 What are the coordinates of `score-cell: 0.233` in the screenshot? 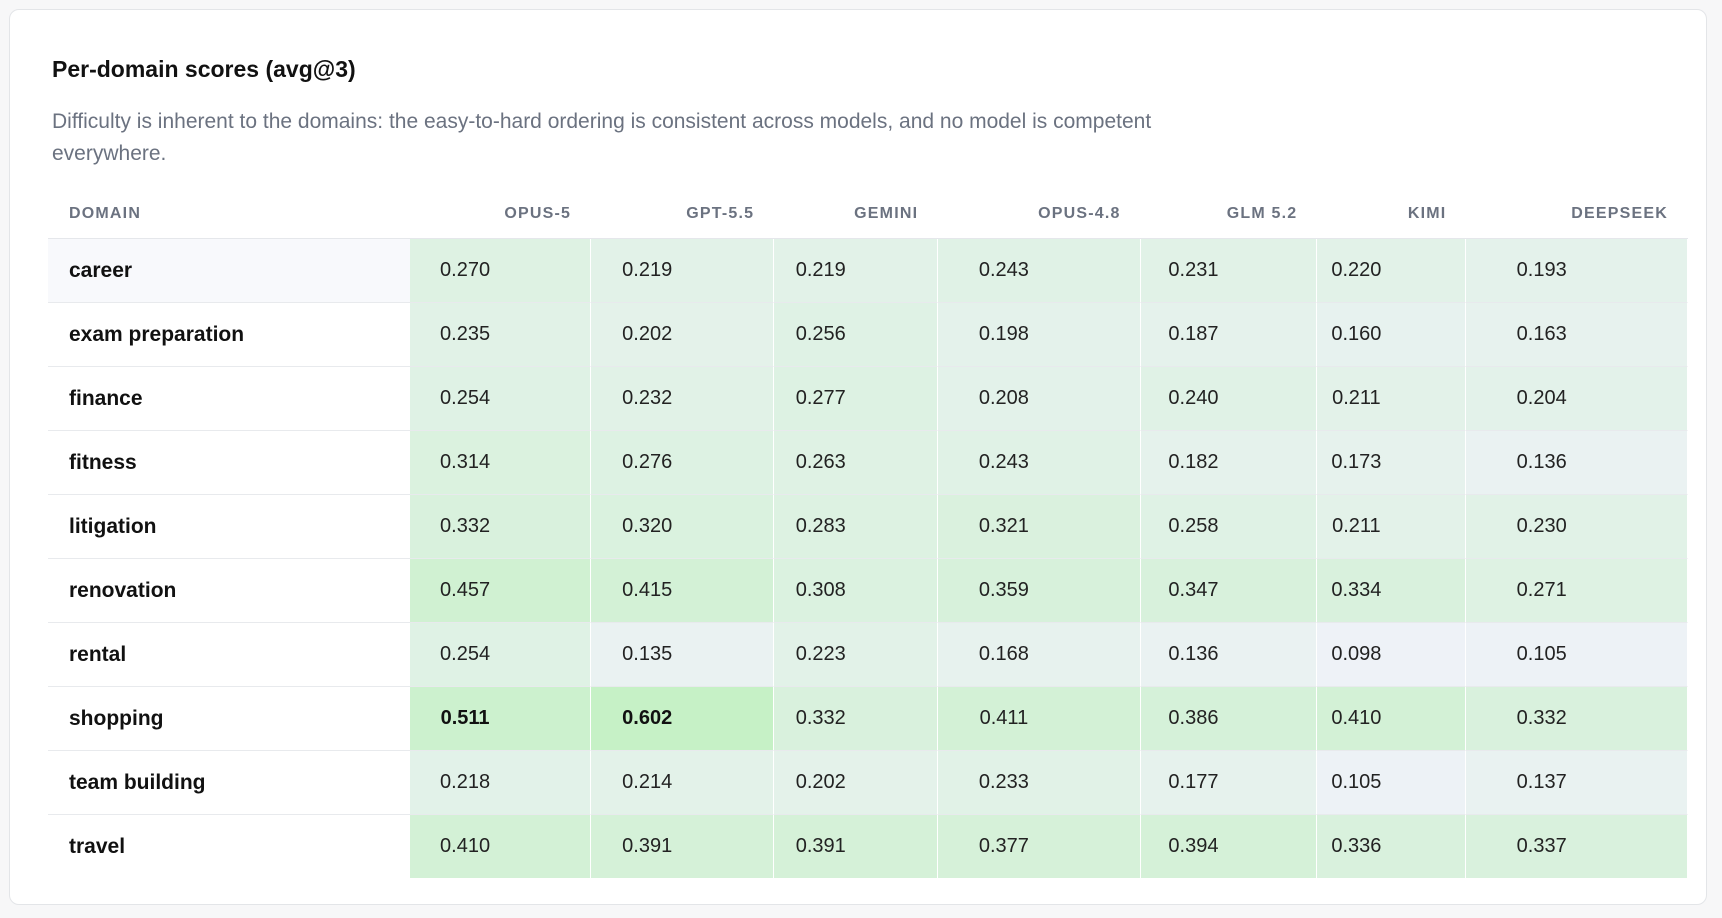 It's located at (1039, 783).